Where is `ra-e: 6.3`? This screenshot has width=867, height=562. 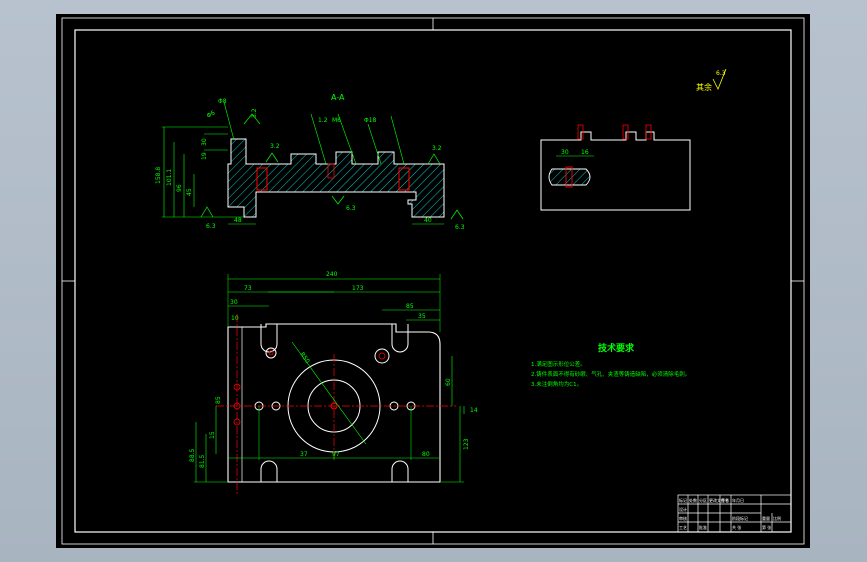 ra-e: 6.3 is located at coordinates (460, 227).